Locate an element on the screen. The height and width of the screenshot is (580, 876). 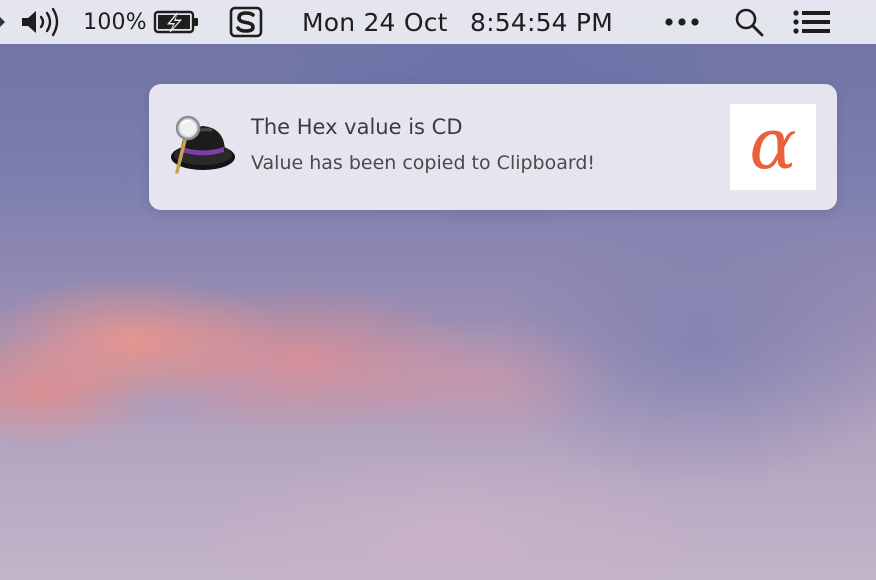
more-menu is located at coordinates (682, 22).